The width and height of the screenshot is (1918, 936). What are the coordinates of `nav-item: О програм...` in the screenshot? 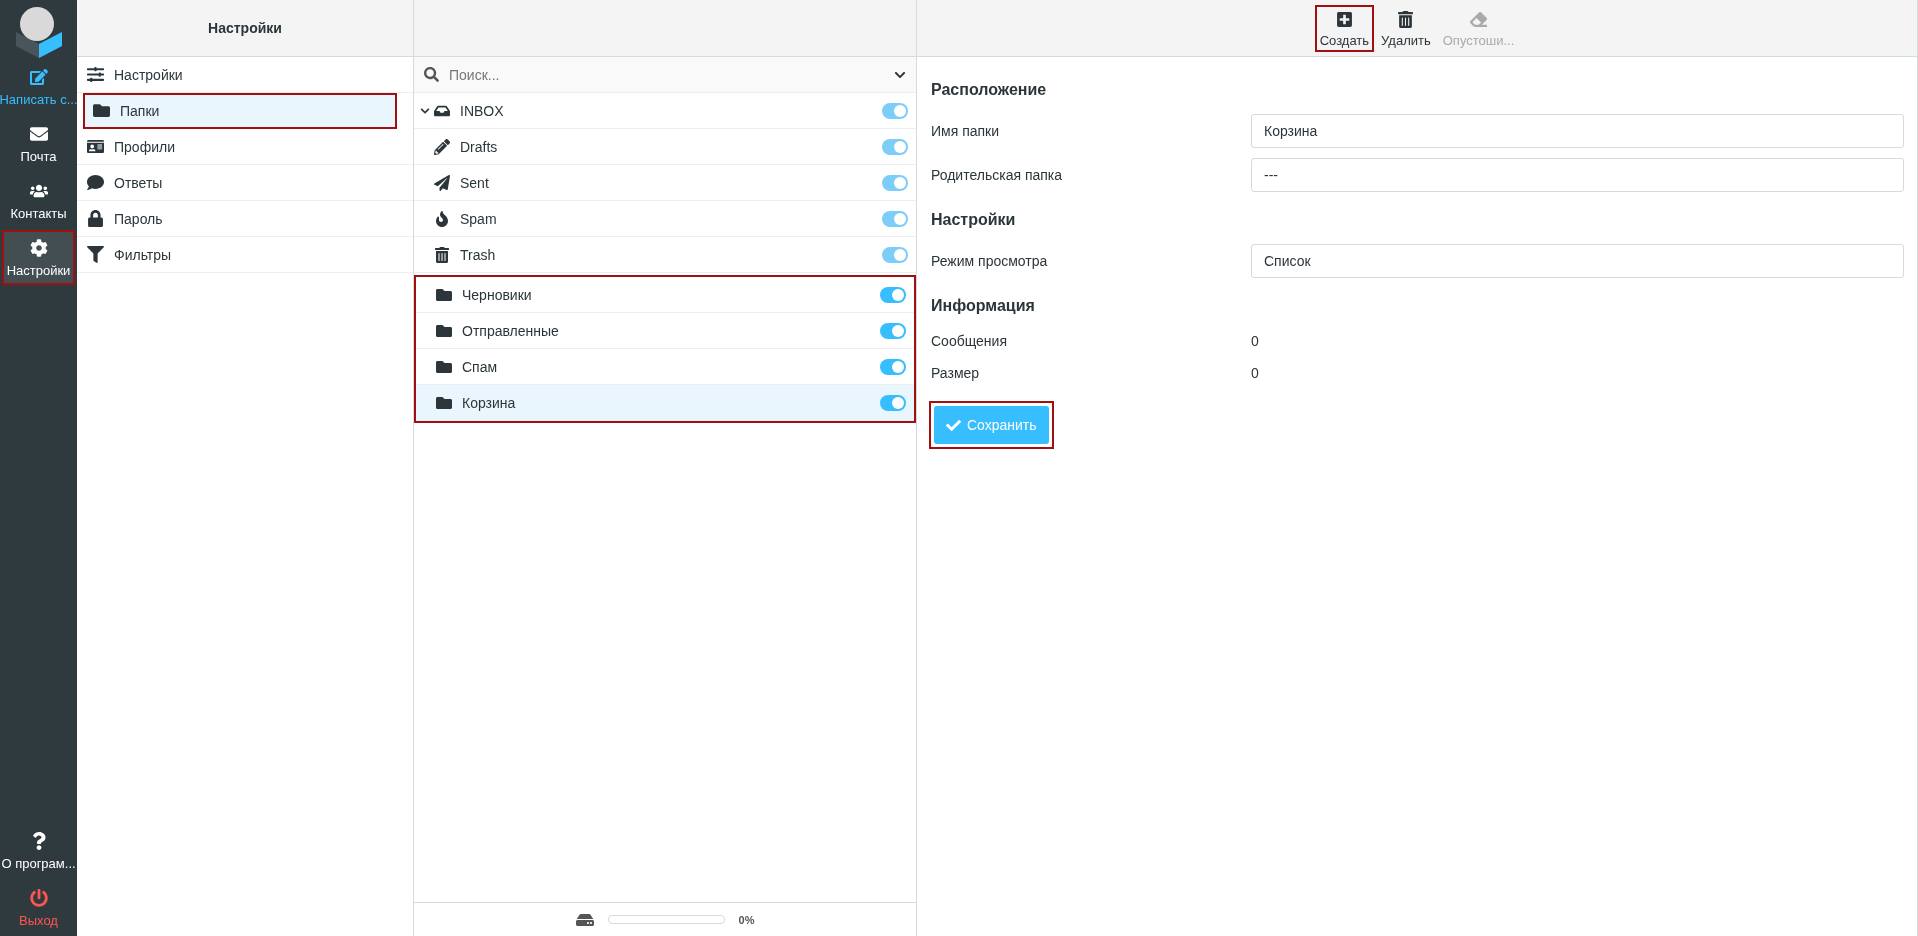 It's located at (38, 850).